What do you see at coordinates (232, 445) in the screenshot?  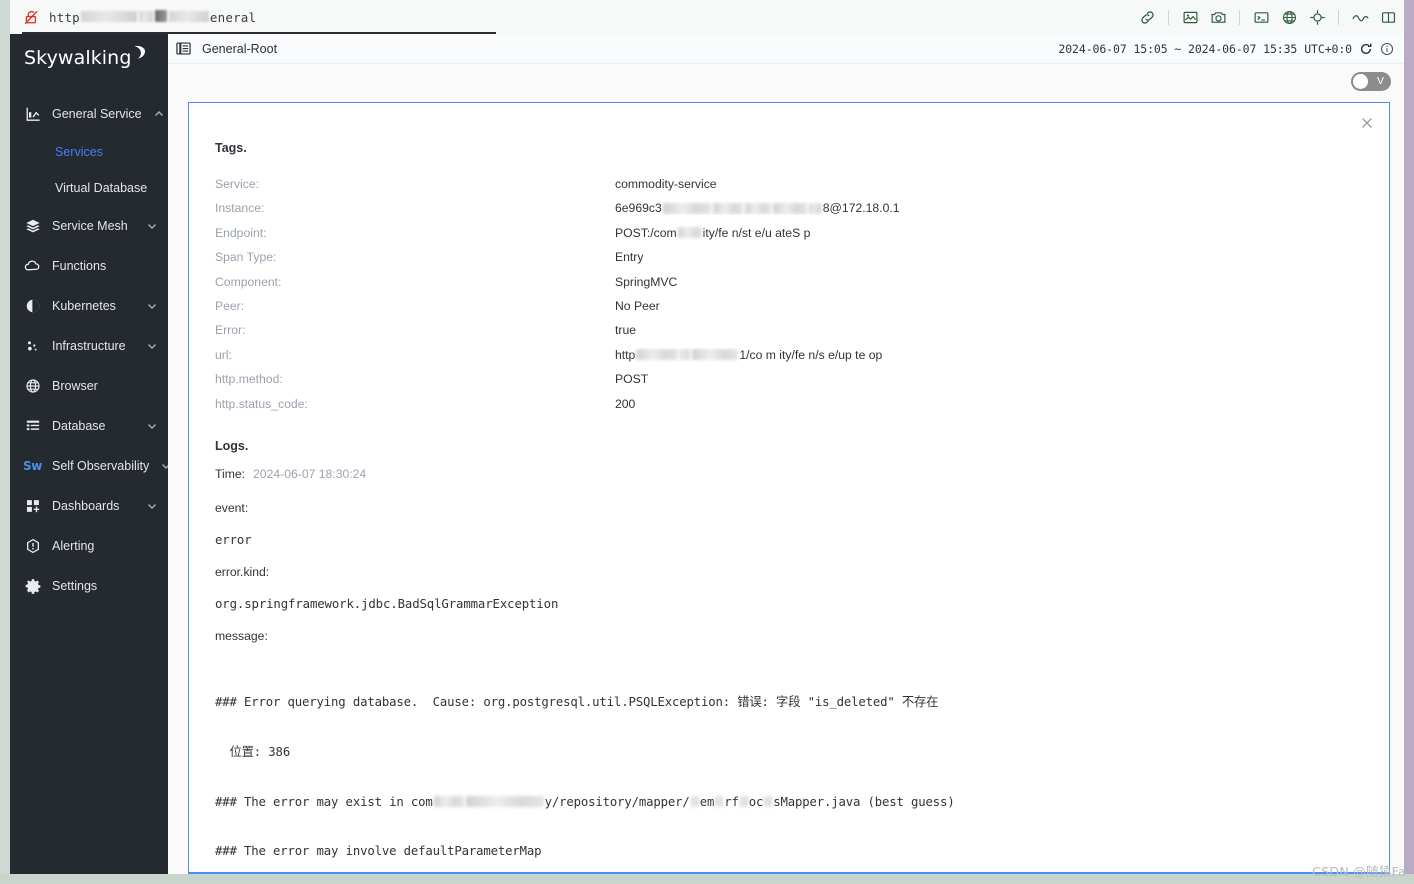 I see `logs-section-title: Logs.` at bounding box center [232, 445].